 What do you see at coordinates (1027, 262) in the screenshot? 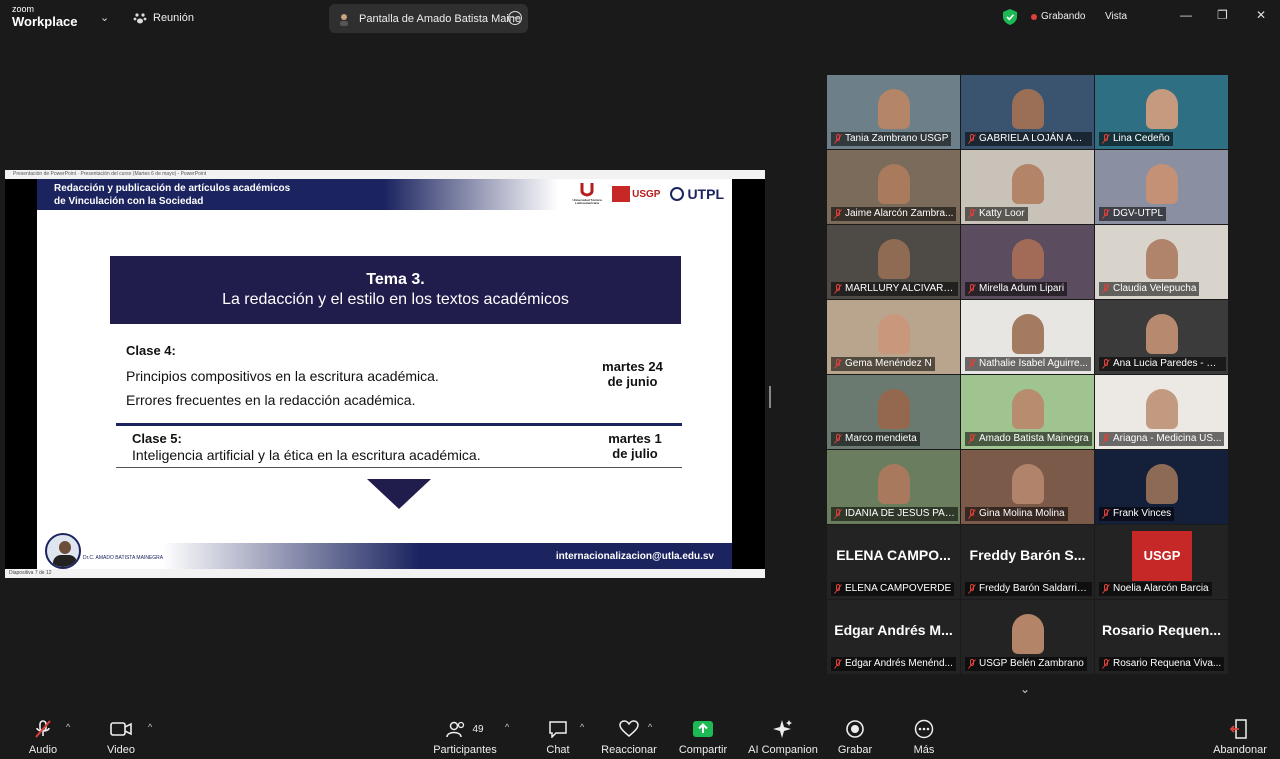
I see `participant-tile: Mirella Adum Lipari` at bounding box center [1027, 262].